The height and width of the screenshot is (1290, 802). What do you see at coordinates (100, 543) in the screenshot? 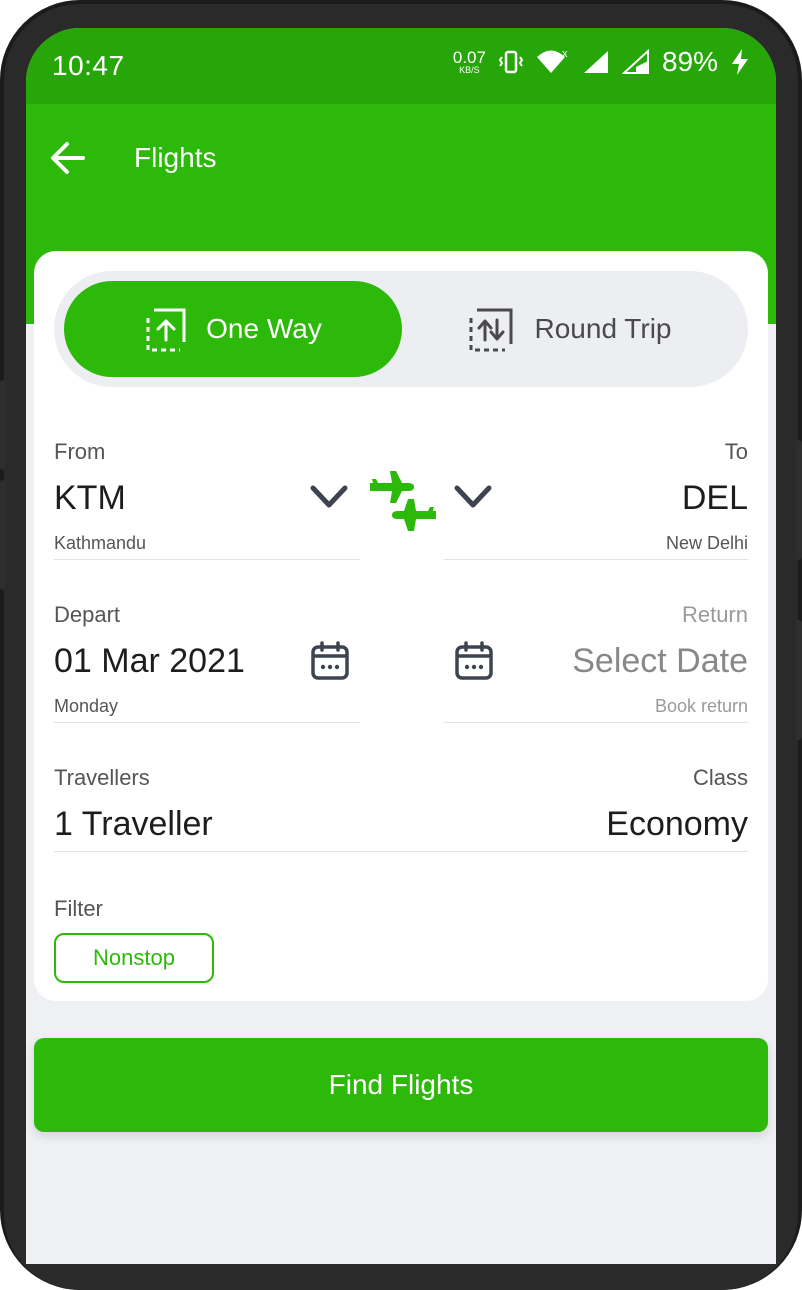
I see `from-city: Kathmandu` at bounding box center [100, 543].